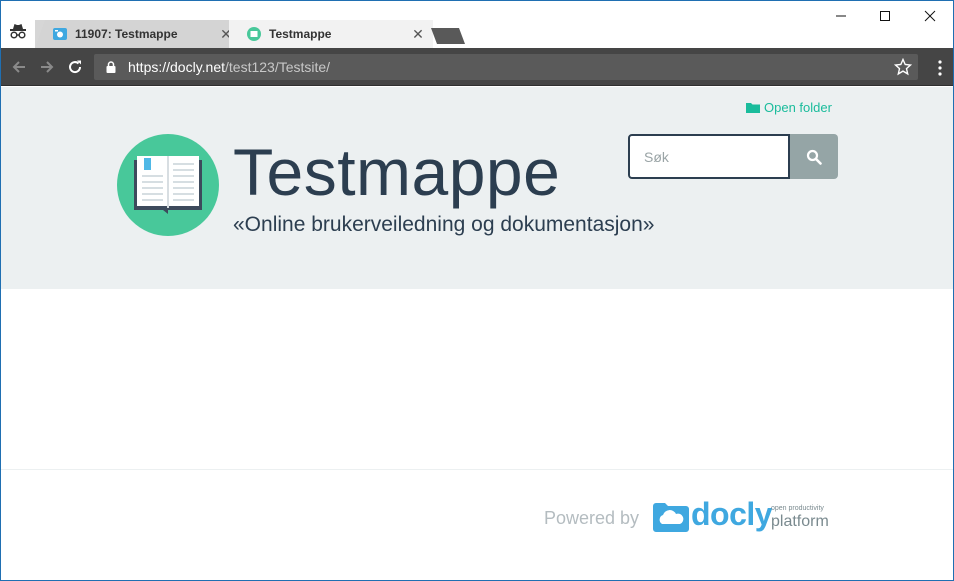 The height and width of the screenshot is (581, 954). I want to click on incognito-icon, so click(18, 31).